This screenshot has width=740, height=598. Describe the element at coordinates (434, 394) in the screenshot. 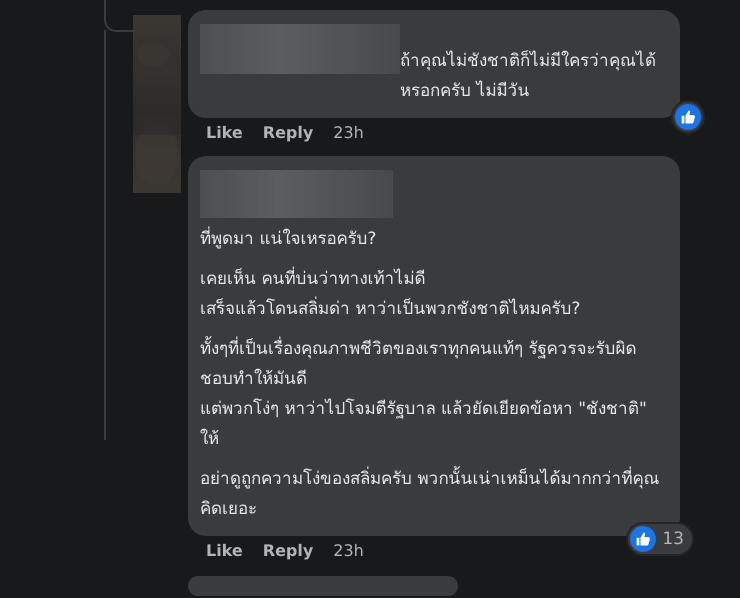

I see `comment-text: ทั้งๆที่เป็นเรื่องคุณภาพชีวิตของเราทุกคนแท้ๆ รัฐควรจะรับผิดชอบทำให้มันดี แต่พวกโง่ๆ หาว่าไปโจมตีรัฐบาล แล้วยัดเยียดข้อหา "ชังชาติ" ให้` at that location.